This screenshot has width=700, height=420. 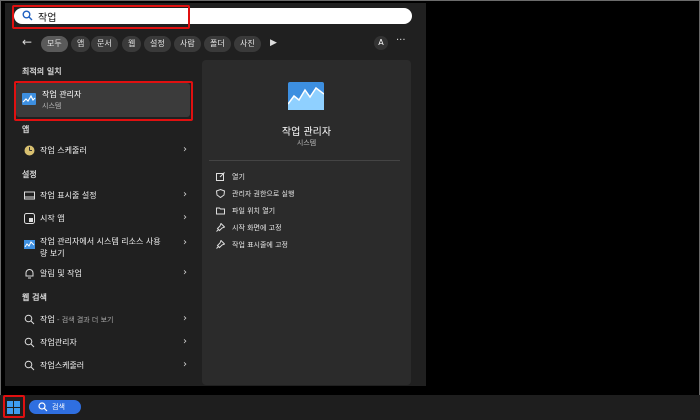 I want to click on list-item-notifications: 알림 및 작업 ›, so click(x=105, y=274).